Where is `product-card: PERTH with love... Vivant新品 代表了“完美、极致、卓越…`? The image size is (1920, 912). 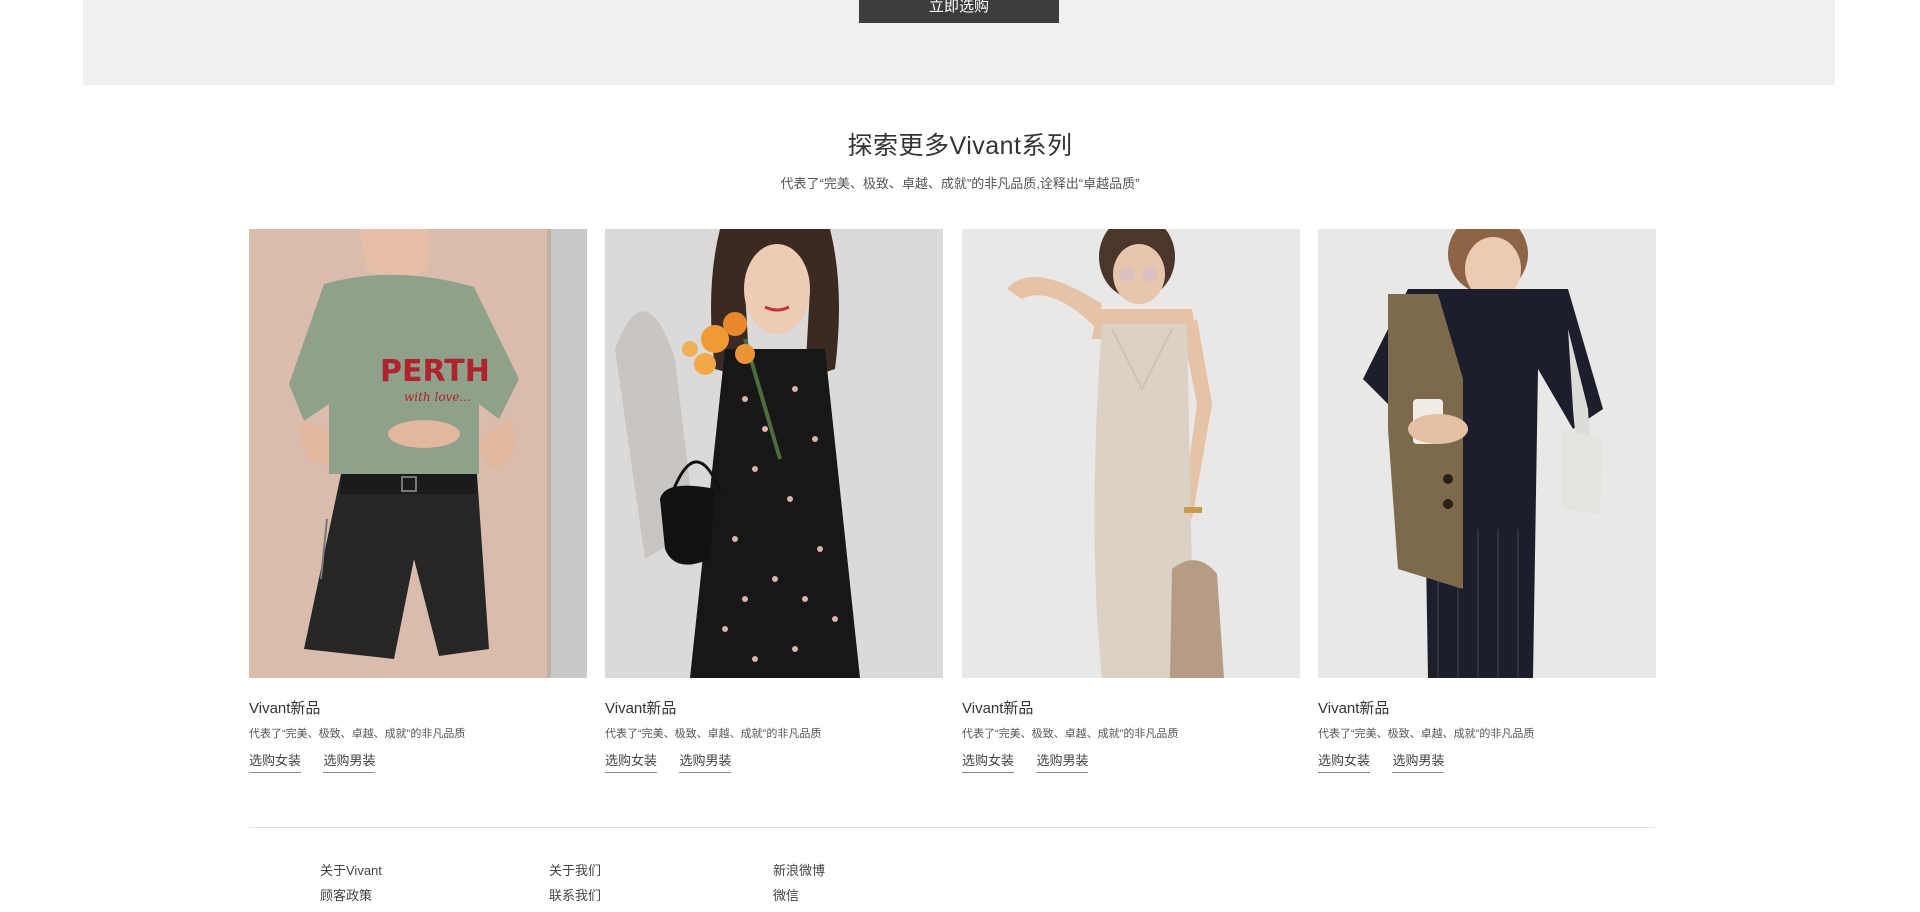 product-card: PERTH with love... Vivant新品 代表了“完美、极致、卓越… is located at coordinates (418, 501).